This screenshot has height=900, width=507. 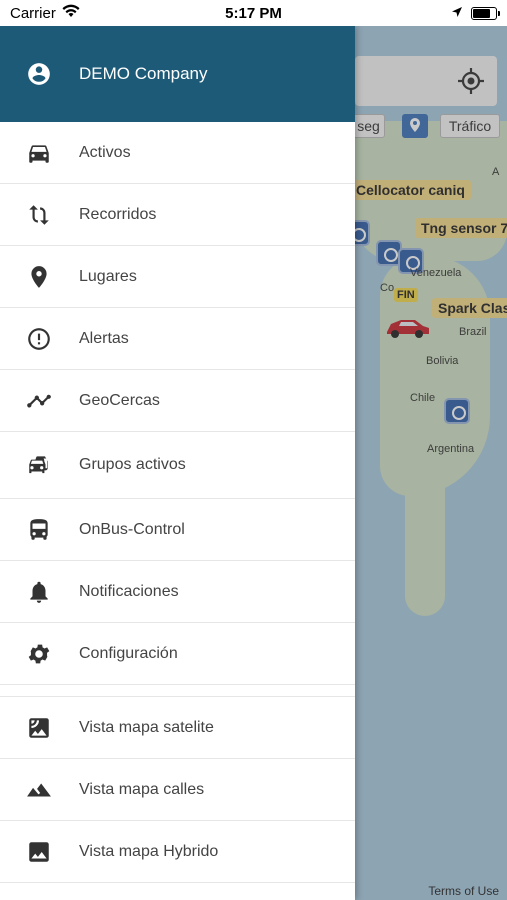 What do you see at coordinates (177, 153) in the screenshot?
I see `menu-item-activos: Activos` at bounding box center [177, 153].